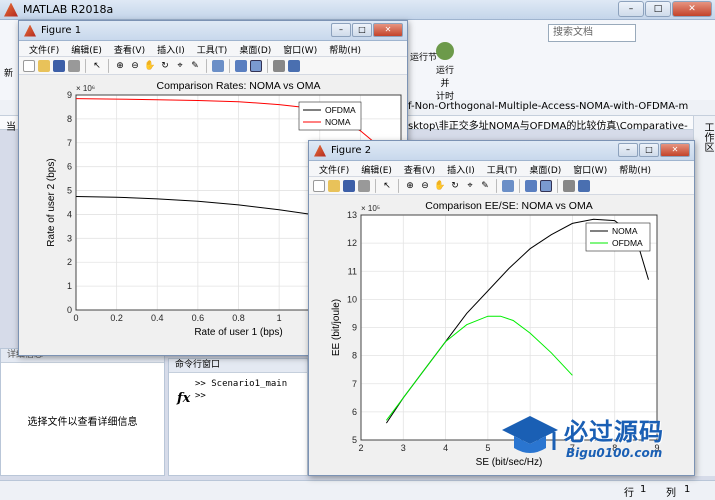 The width and height of the screenshot is (715, 500). What do you see at coordinates (388, 30) in the screenshot?
I see `figure1-close-button: ✕` at bounding box center [388, 30].